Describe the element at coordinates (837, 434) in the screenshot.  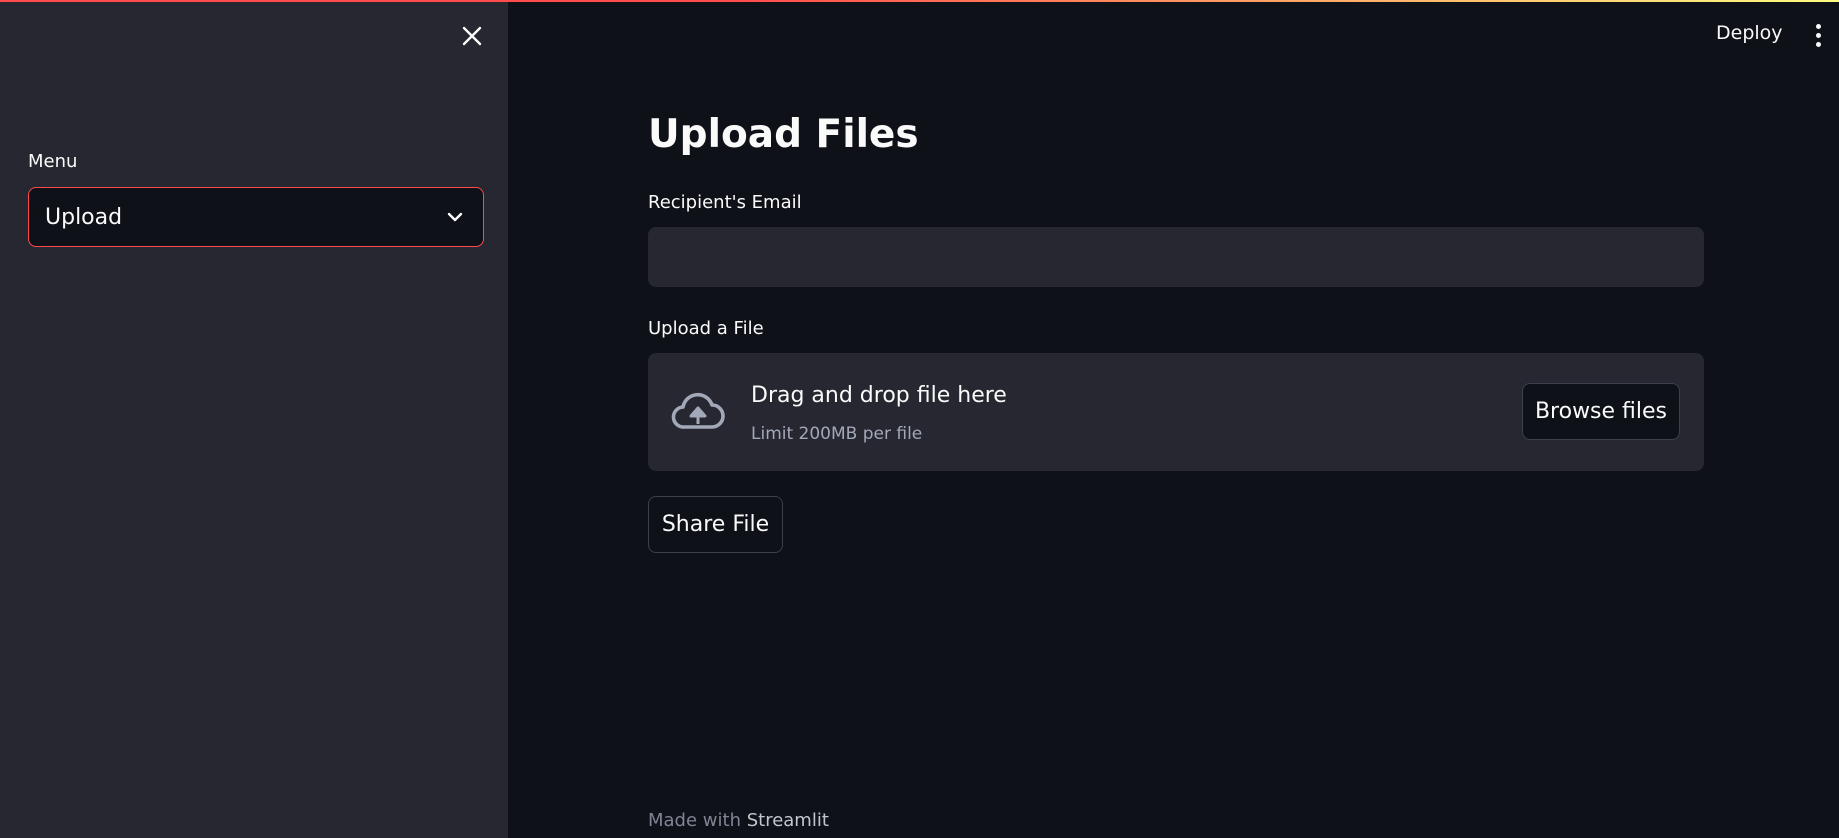
I see `dropzone-limit: Limit 200MB per file` at that location.